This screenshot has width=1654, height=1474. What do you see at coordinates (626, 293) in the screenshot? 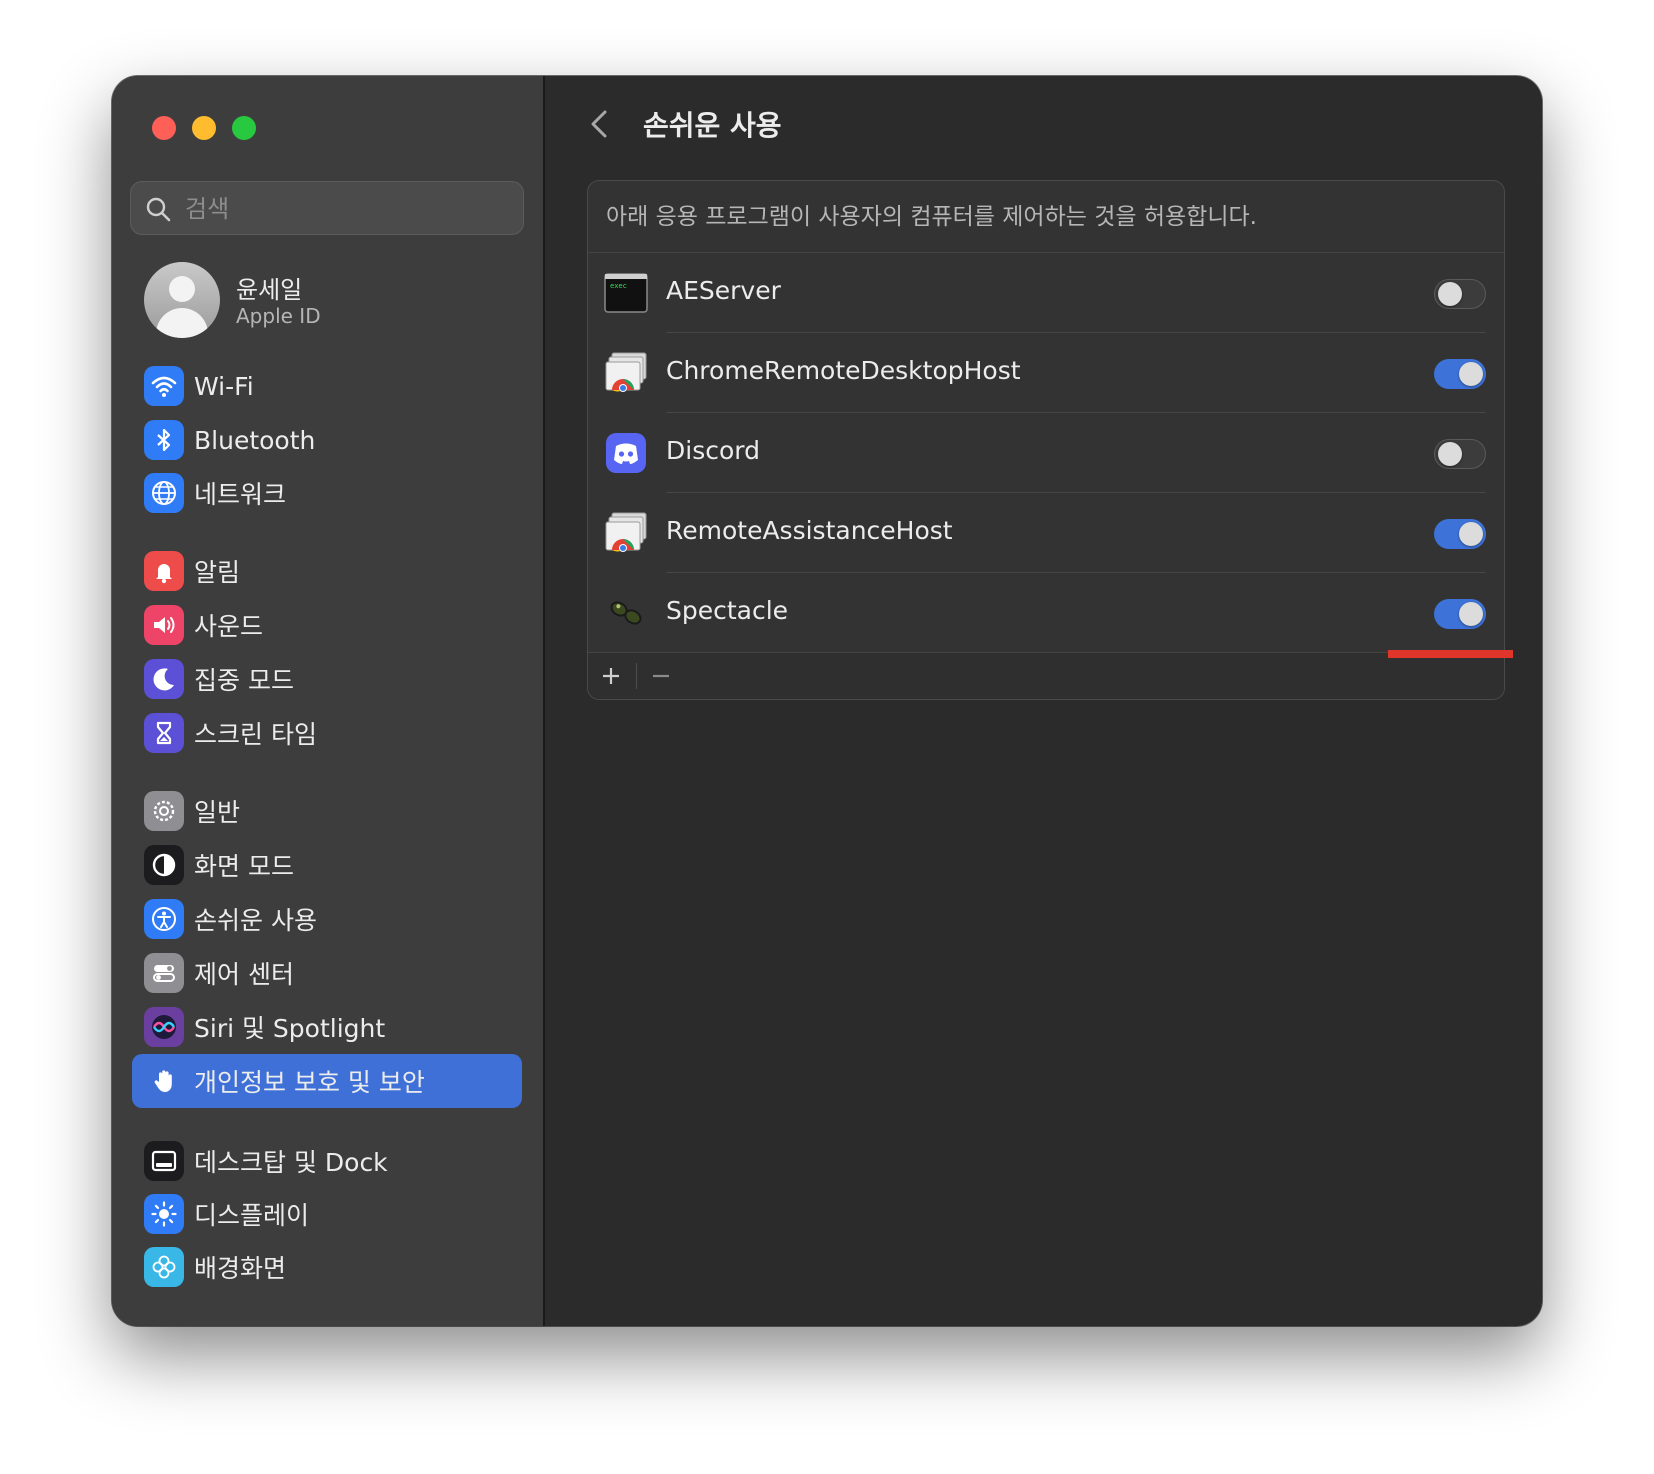
I see `terminal-exec-icon: exec` at bounding box center [626, 293].